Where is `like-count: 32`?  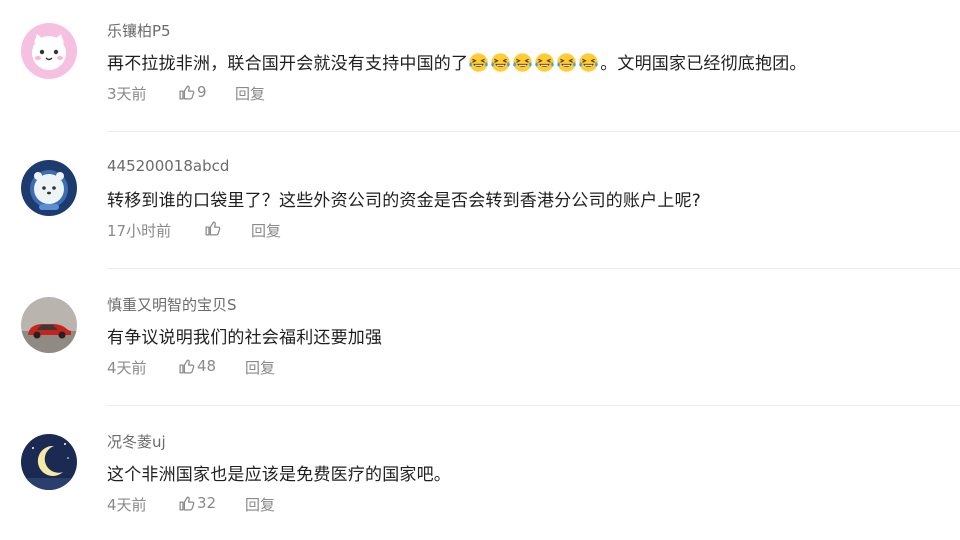 like-count: 32 is located at coordinates (207, 503).